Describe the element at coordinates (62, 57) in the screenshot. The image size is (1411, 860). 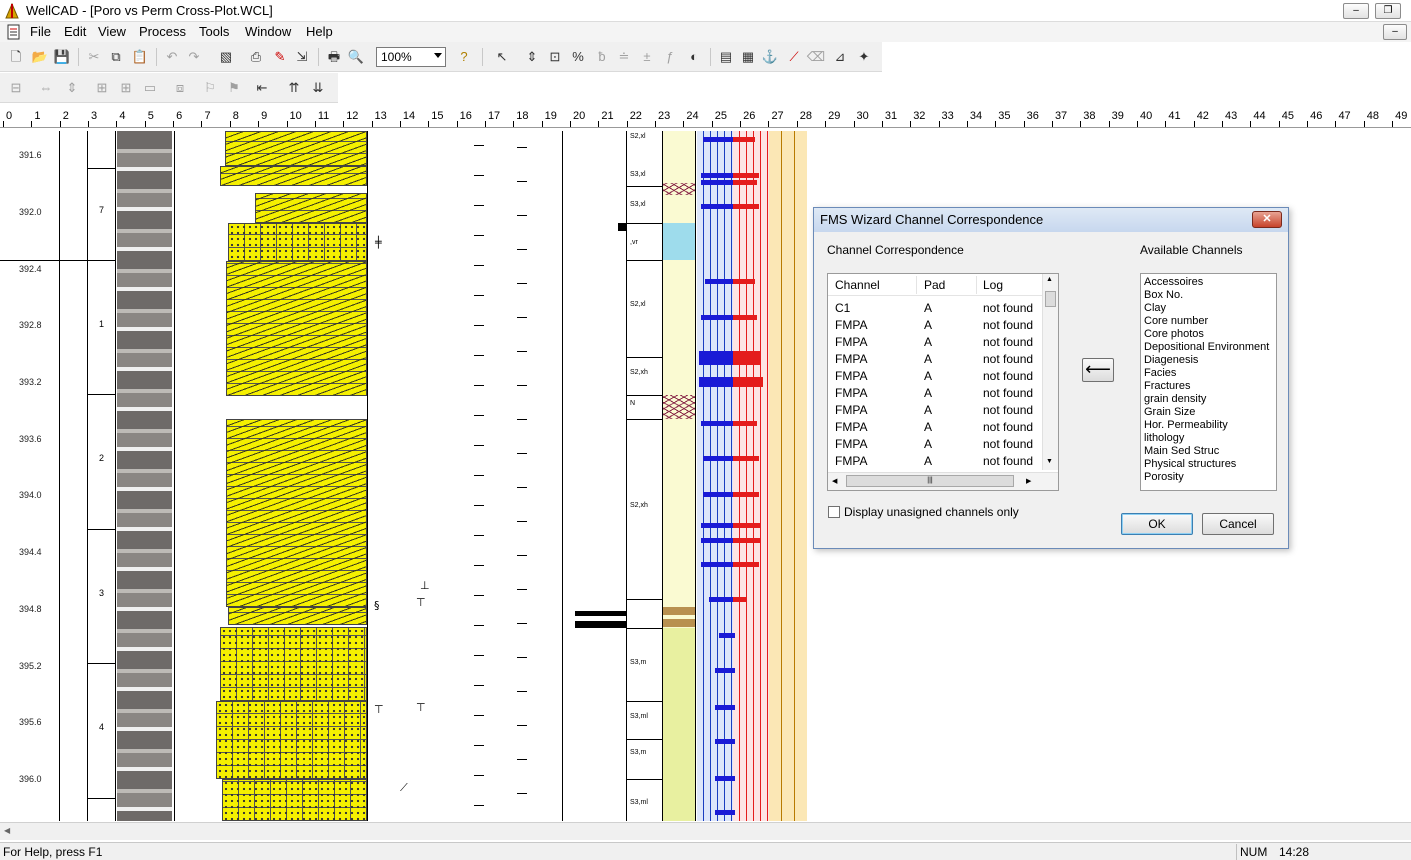
I see `save-icon: 💾` at that location.